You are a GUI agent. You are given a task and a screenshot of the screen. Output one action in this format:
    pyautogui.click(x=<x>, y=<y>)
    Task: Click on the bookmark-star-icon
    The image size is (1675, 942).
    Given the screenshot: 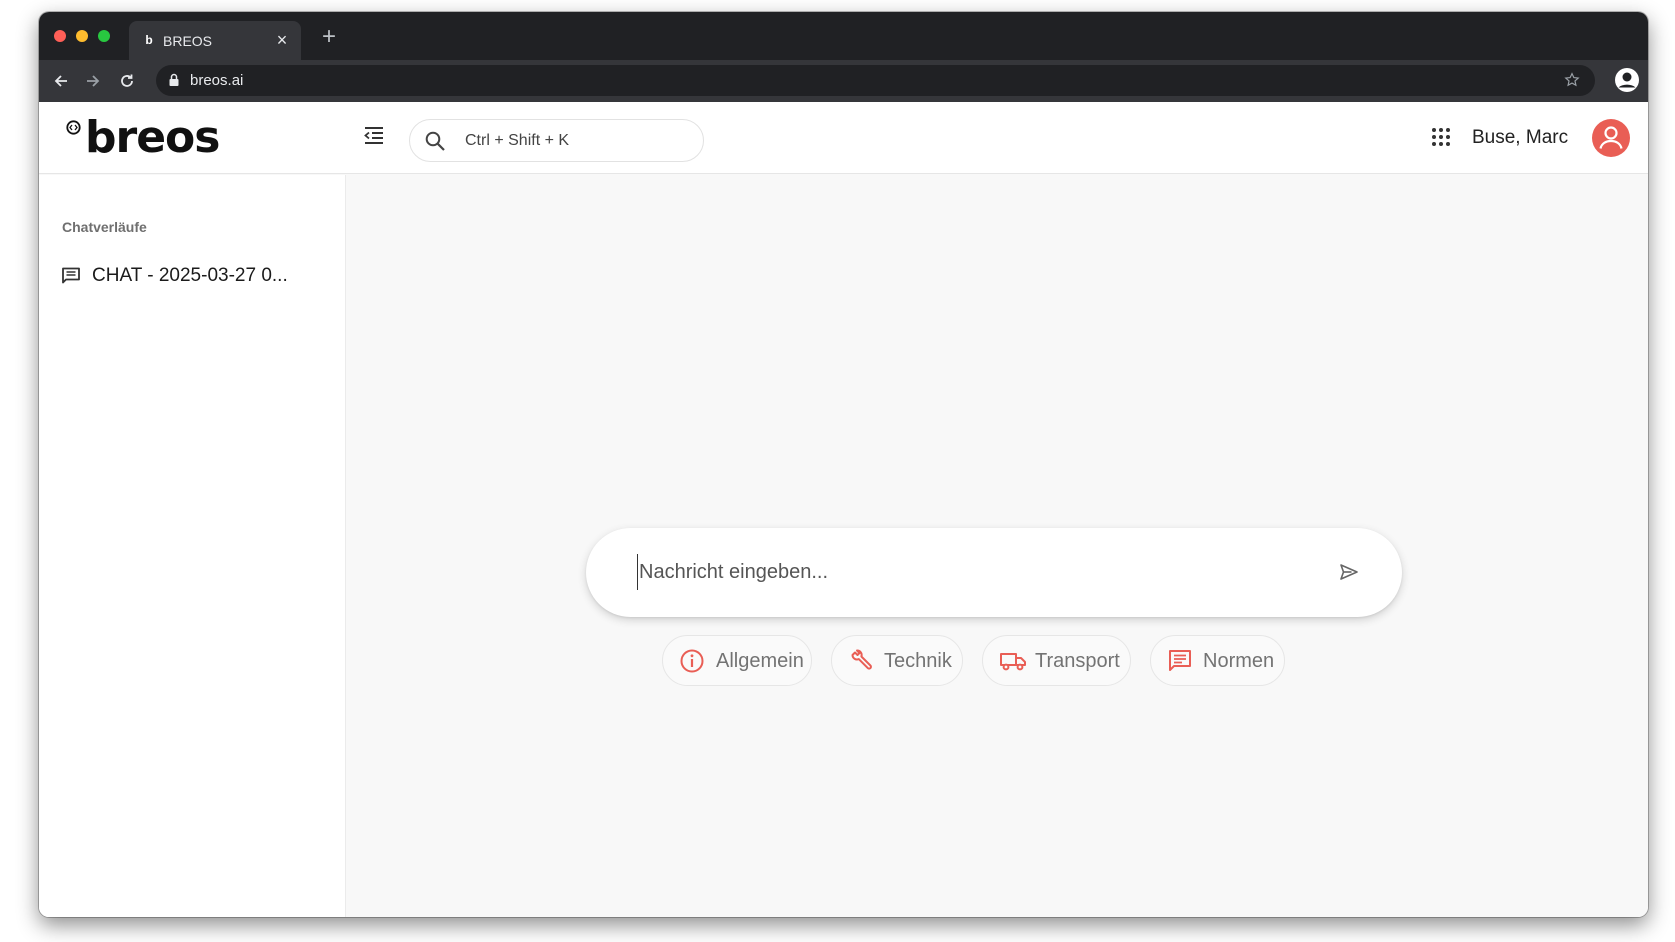 What is the action you would take?
    pyautogui.click(x=1572, y=80)
    